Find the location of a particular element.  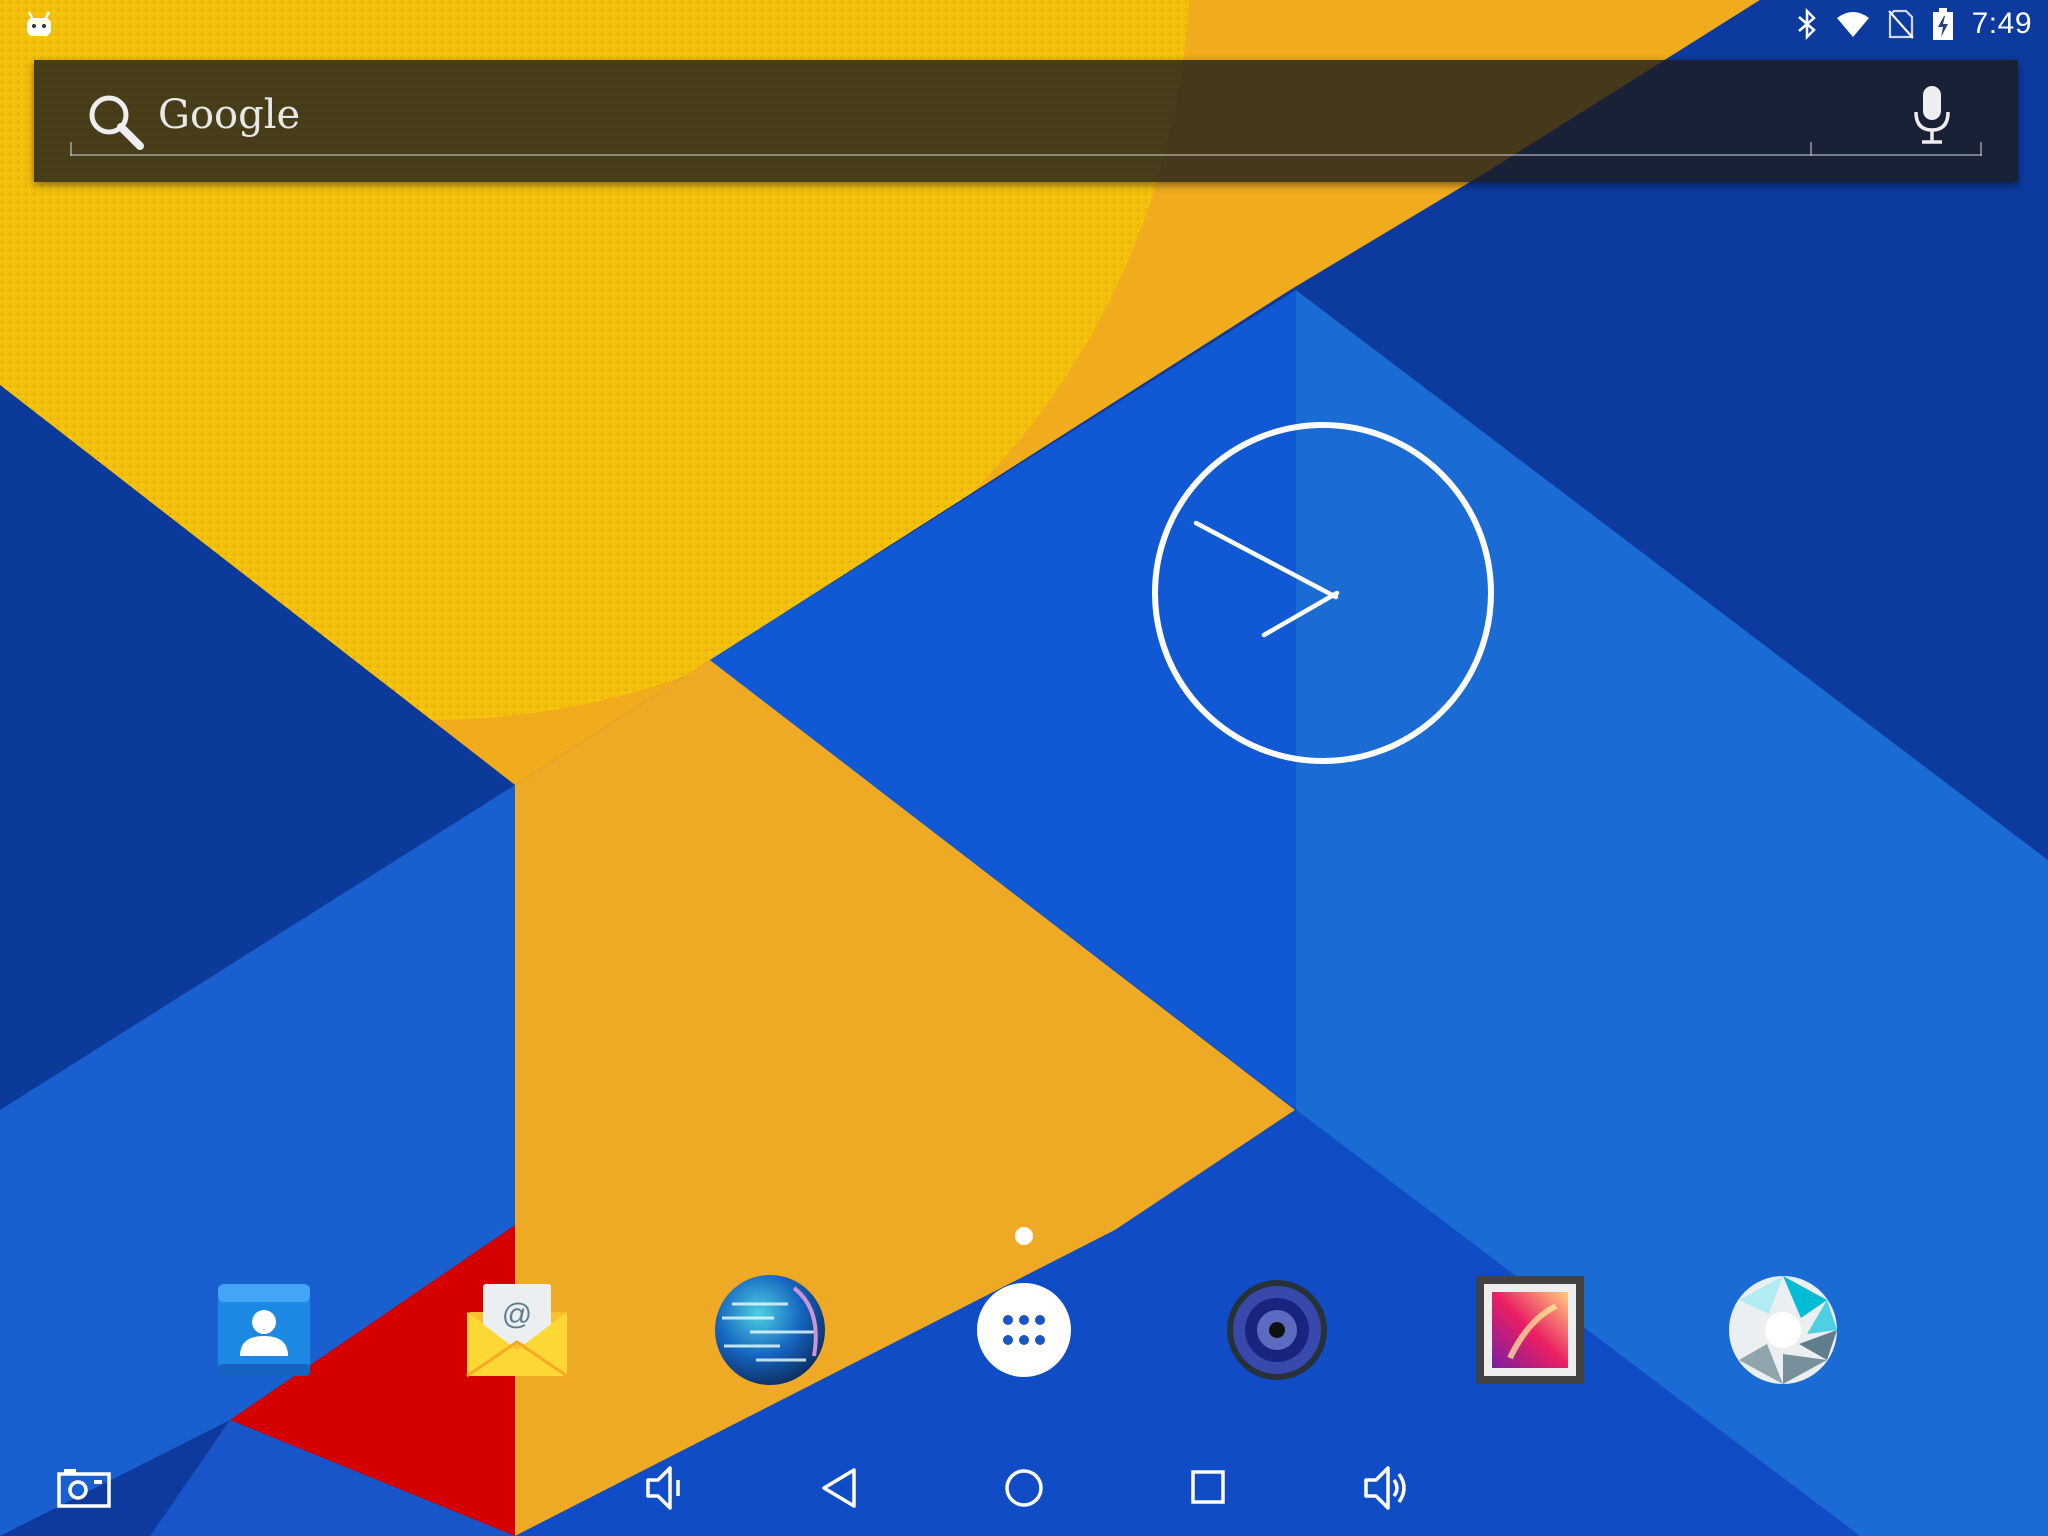

dock-app-email: @ is located at coordinates (517, 1330).